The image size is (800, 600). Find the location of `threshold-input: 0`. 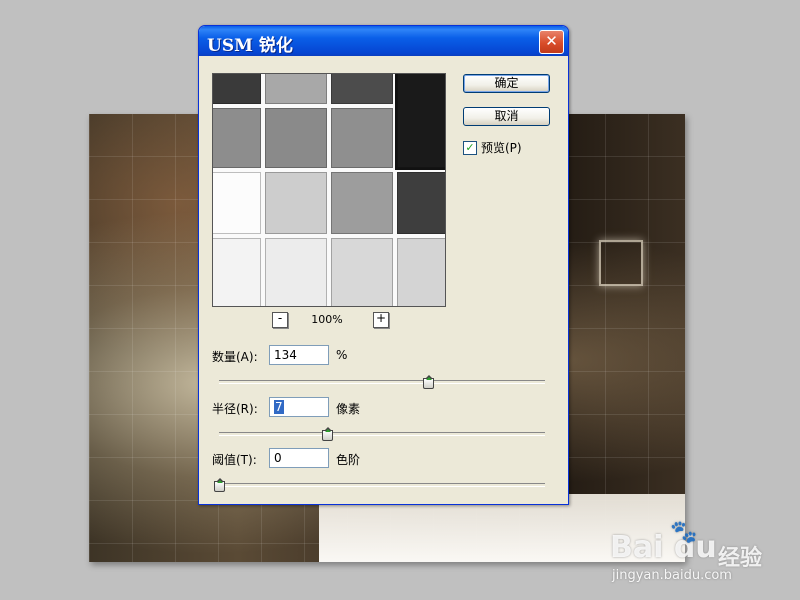

threshold-input: 0 is located at coordinates (299, 458).